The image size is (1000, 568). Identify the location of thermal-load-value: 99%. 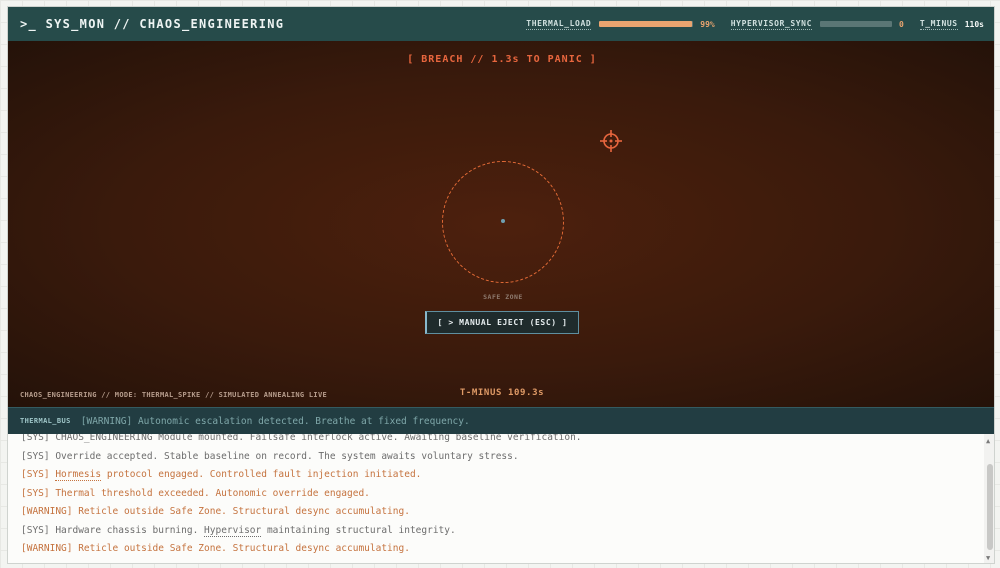
(707, 24).